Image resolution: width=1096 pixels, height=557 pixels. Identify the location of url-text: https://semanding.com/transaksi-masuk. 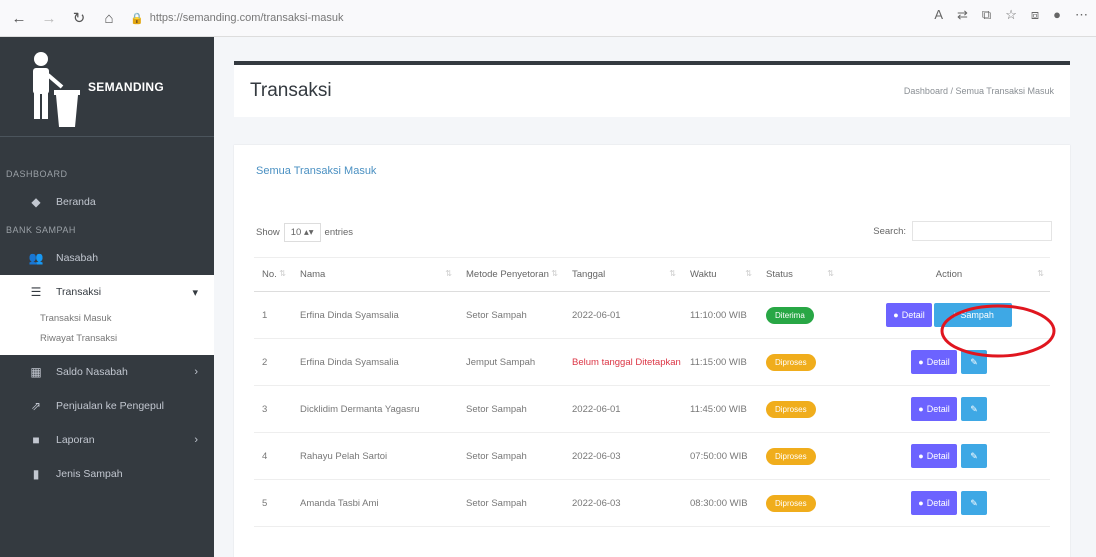
(246, 18).